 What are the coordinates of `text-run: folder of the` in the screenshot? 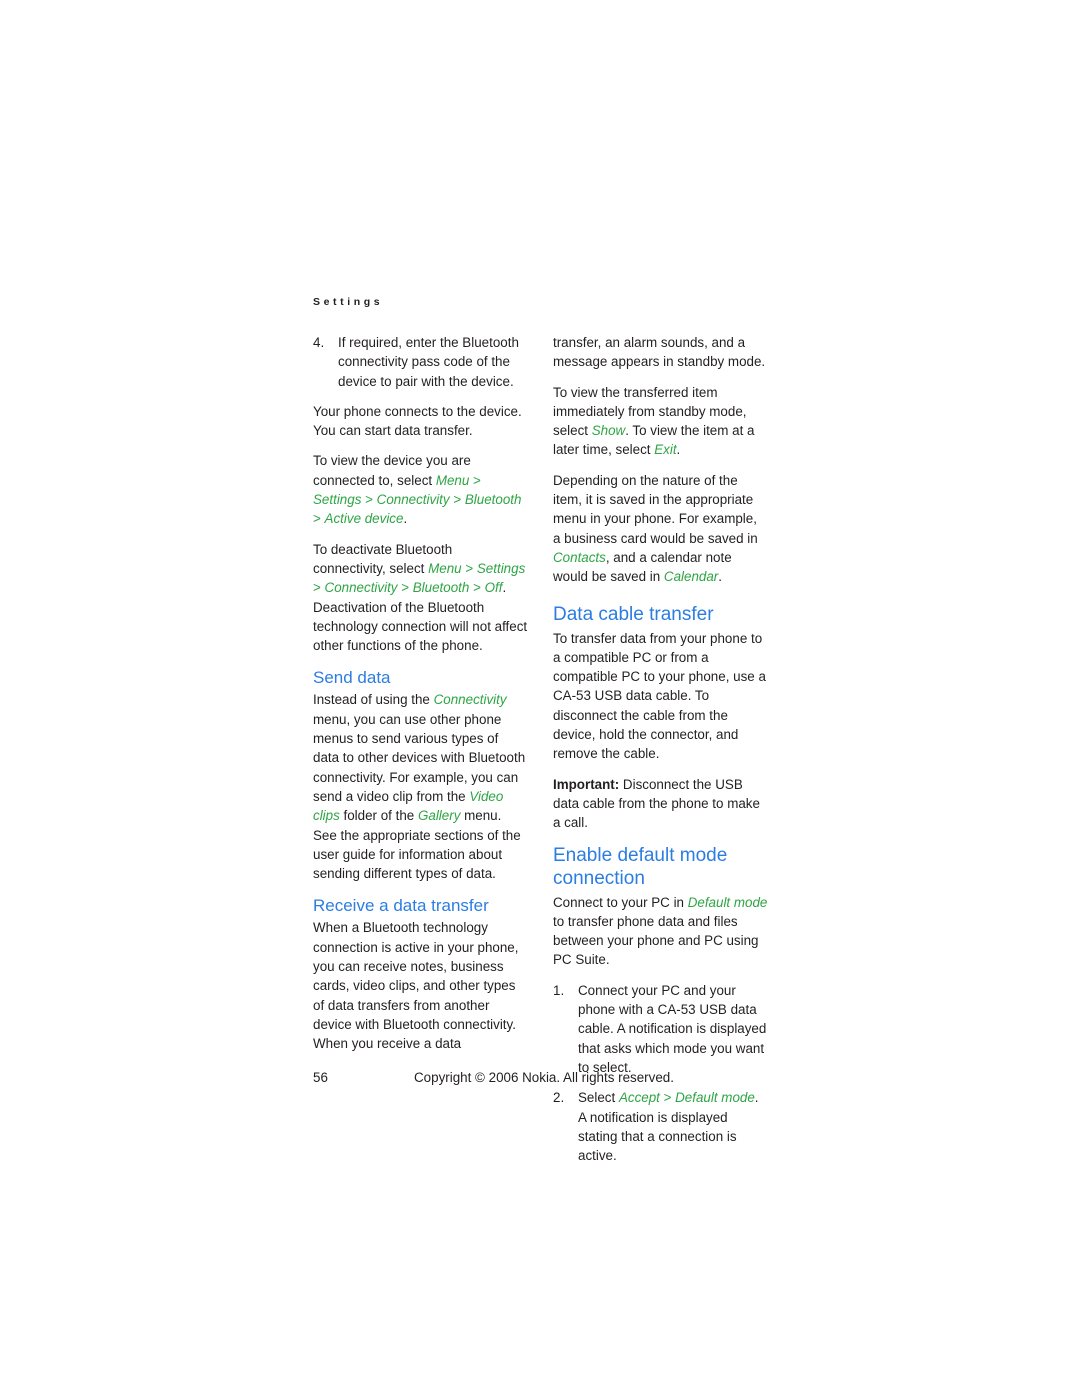 It's located at (378, 816).